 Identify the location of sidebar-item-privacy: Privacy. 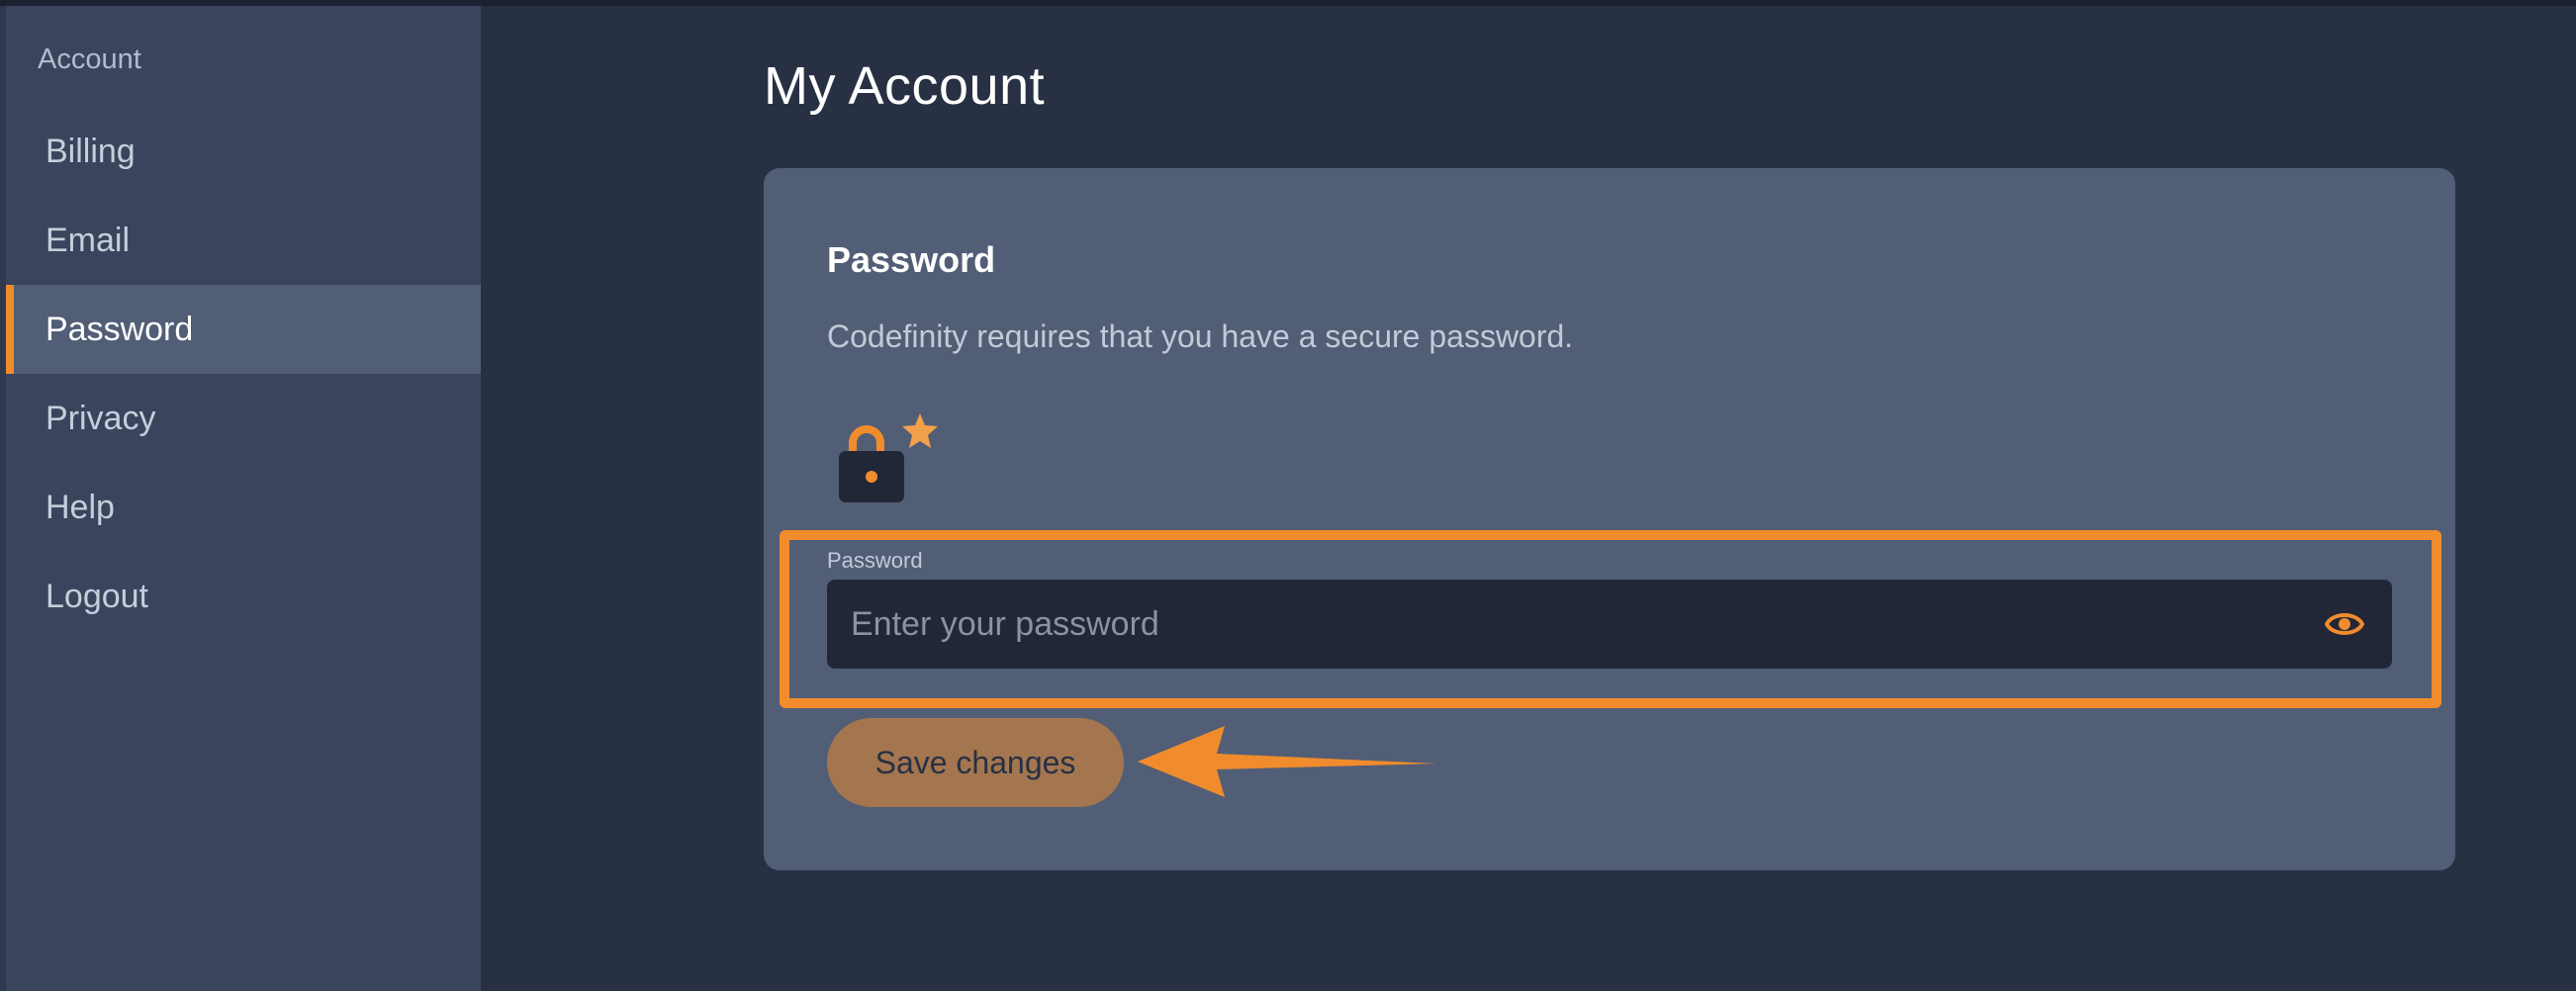
(243, 419).